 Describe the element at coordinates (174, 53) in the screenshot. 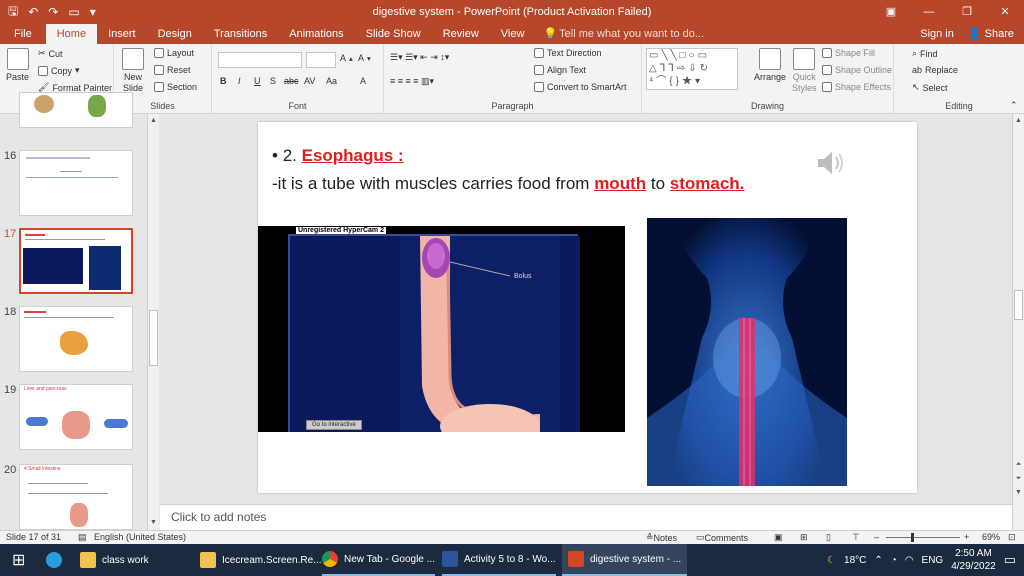

I see `layout-button: Layout` at that location.